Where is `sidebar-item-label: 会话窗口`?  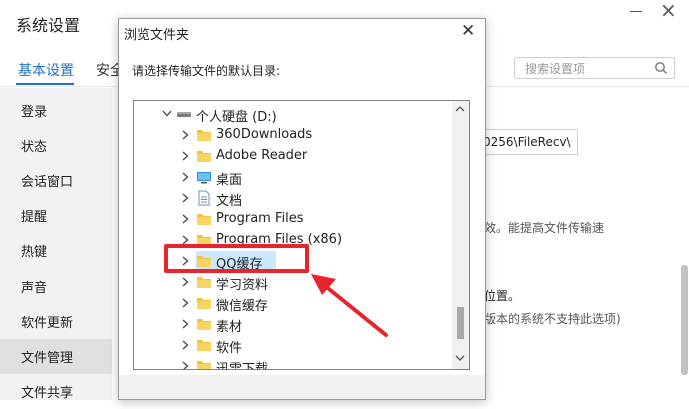
sidebar-item-label: 会话窗口 is located at coordinates (47, 182).